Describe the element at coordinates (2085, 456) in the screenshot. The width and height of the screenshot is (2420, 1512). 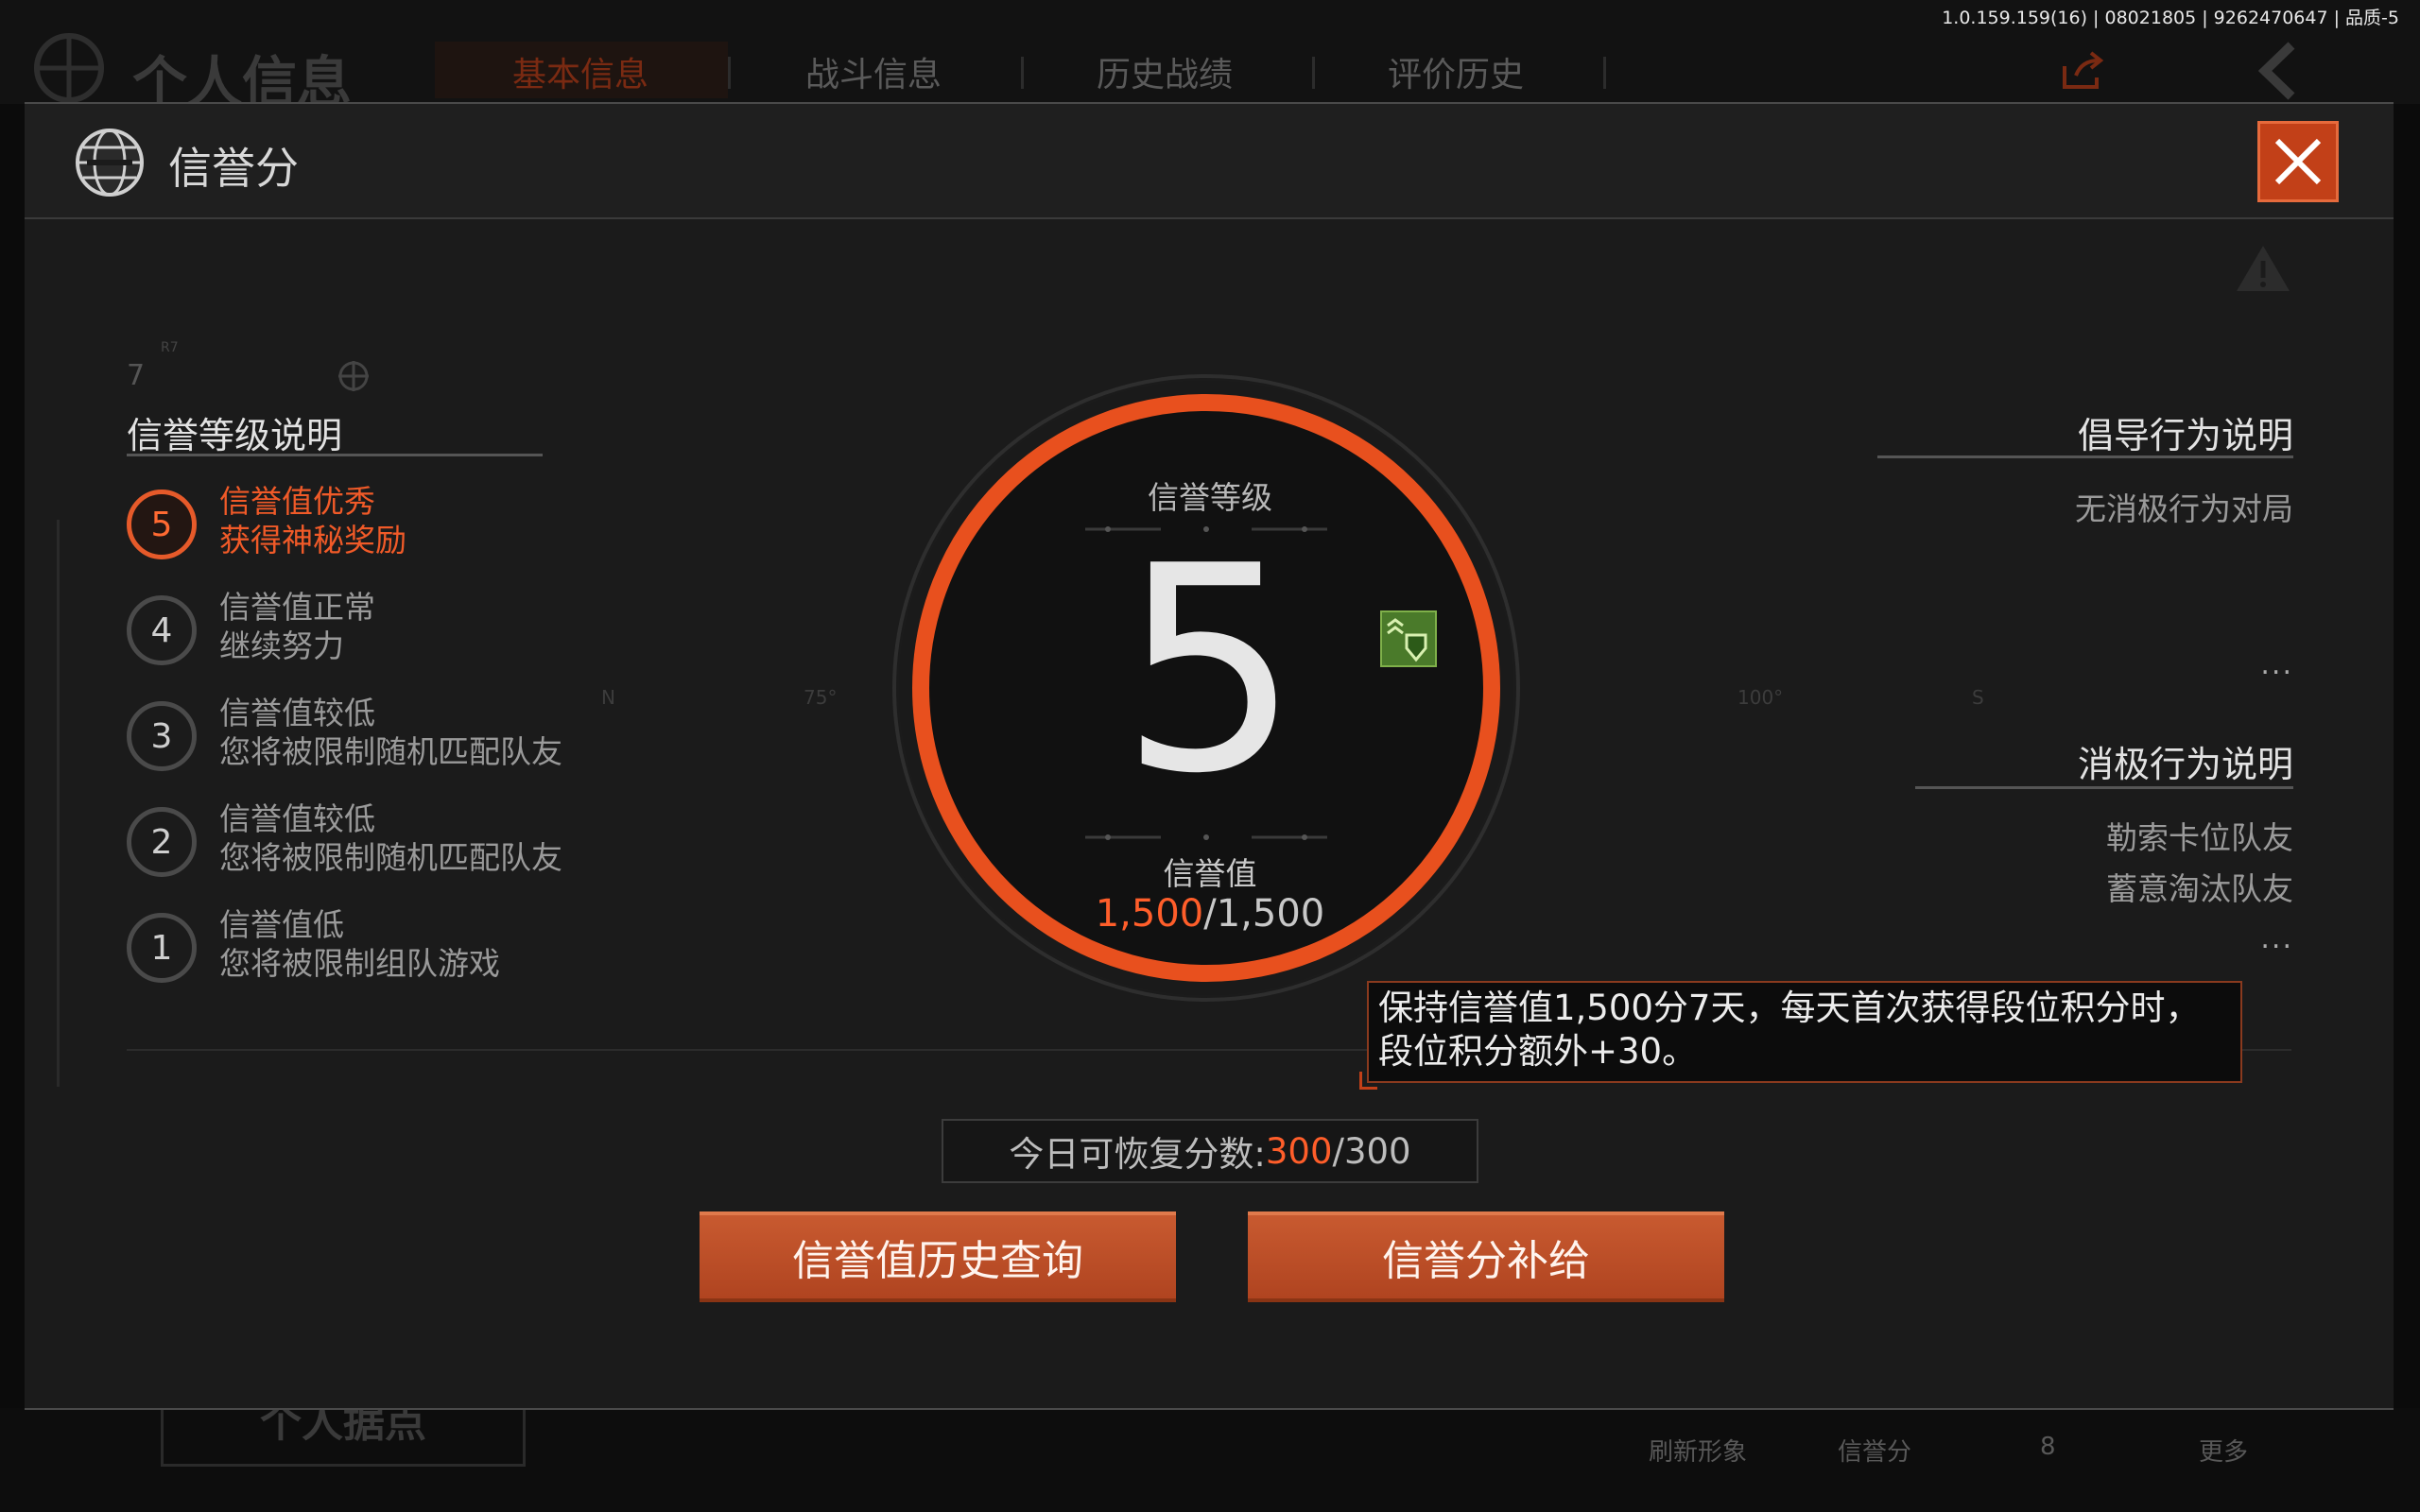
I see `encouraged-title-underline` at that location.